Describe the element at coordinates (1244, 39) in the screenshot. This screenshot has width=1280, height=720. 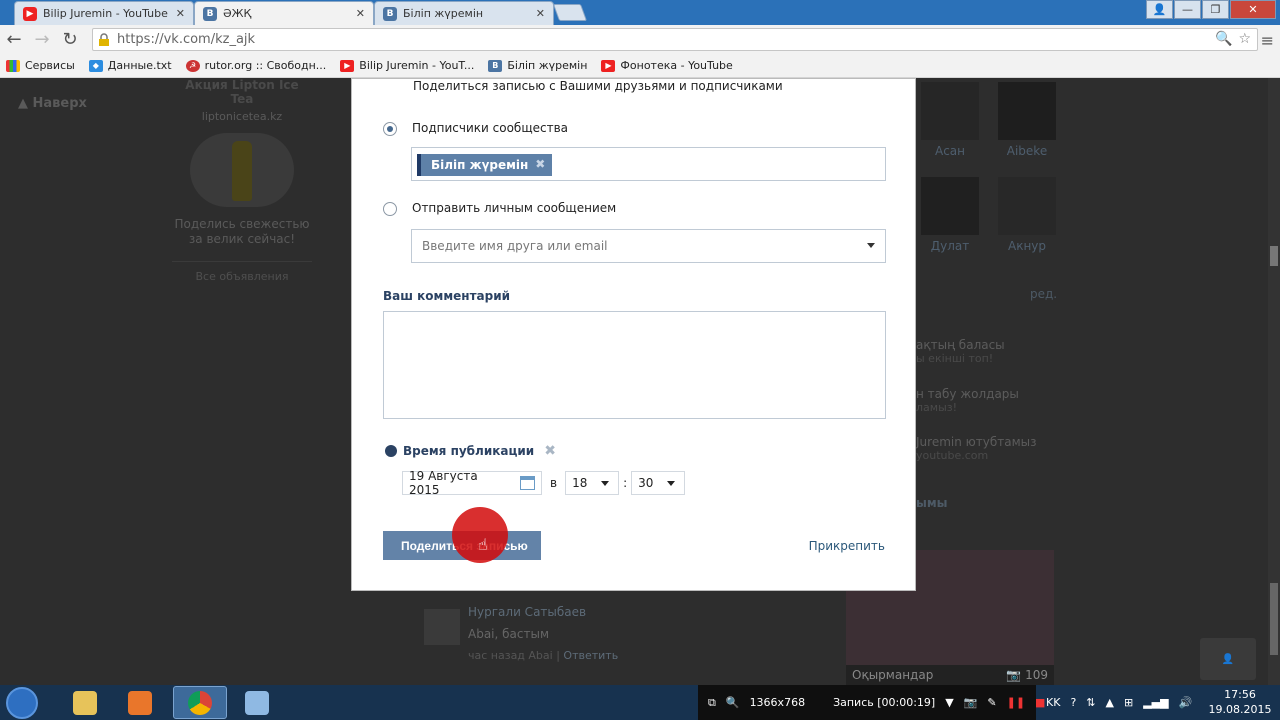
I see `star-icon: ☆` at that location.